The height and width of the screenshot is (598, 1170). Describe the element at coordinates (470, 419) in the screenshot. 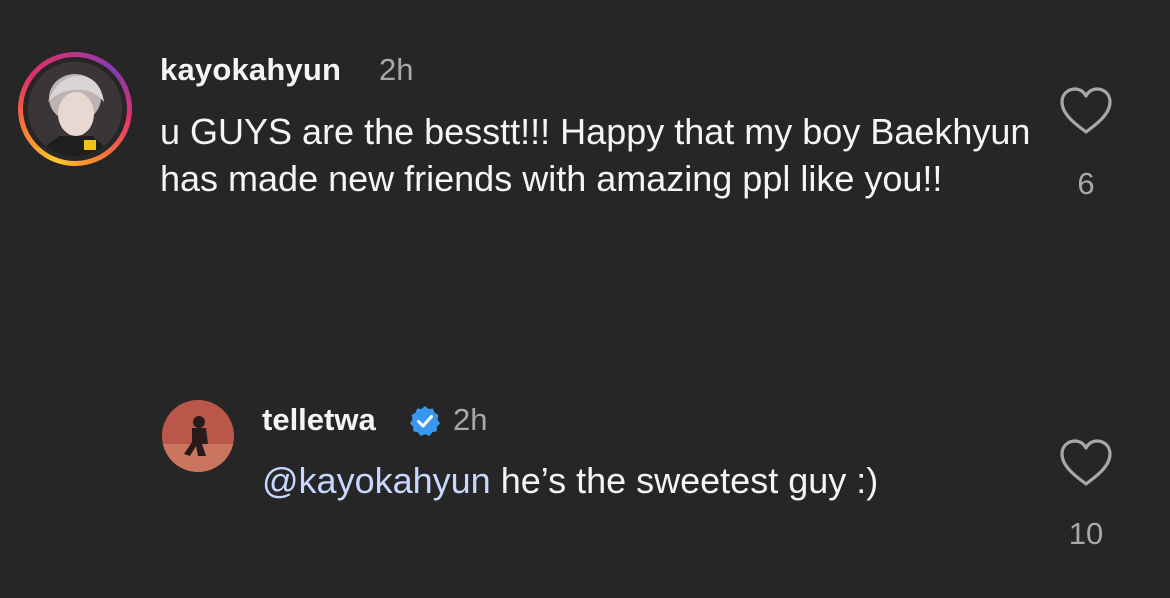

I see `reply-timestamp: 2h` at that location.